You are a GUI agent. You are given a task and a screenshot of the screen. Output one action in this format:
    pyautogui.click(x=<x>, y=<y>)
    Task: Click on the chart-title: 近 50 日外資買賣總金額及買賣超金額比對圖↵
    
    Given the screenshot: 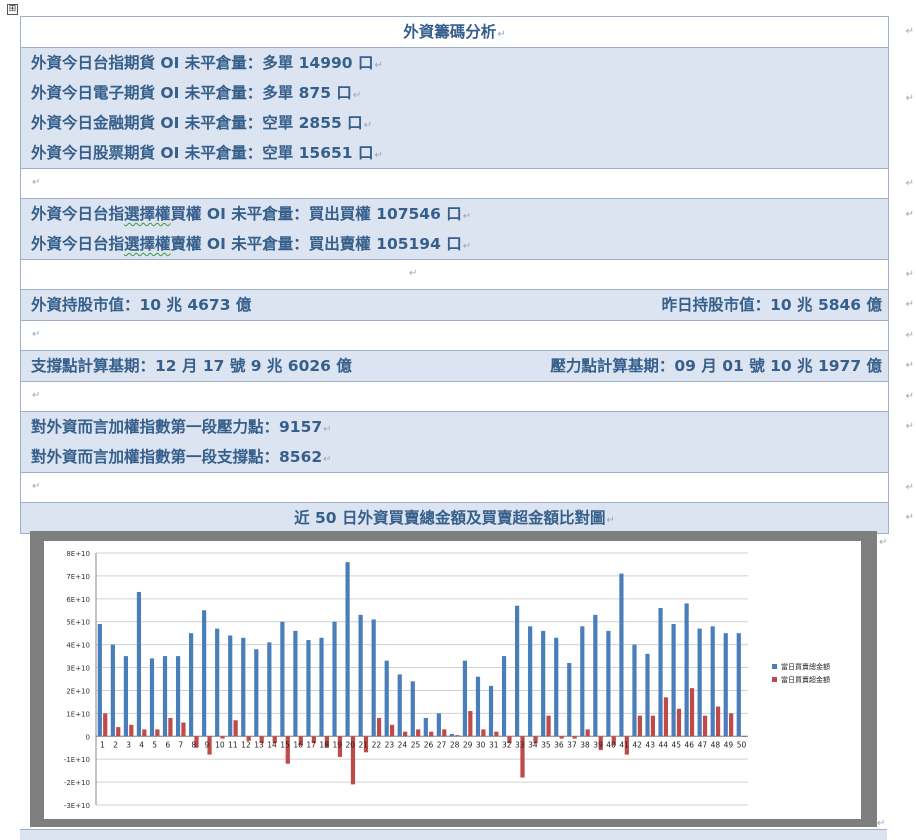 What is the action you would take?
    pyautogui.click(x=454, y=518)
    